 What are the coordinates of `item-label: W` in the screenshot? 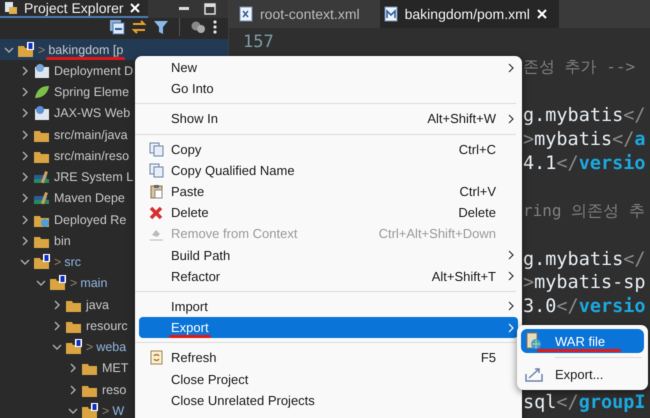 It's located at (118, 411).